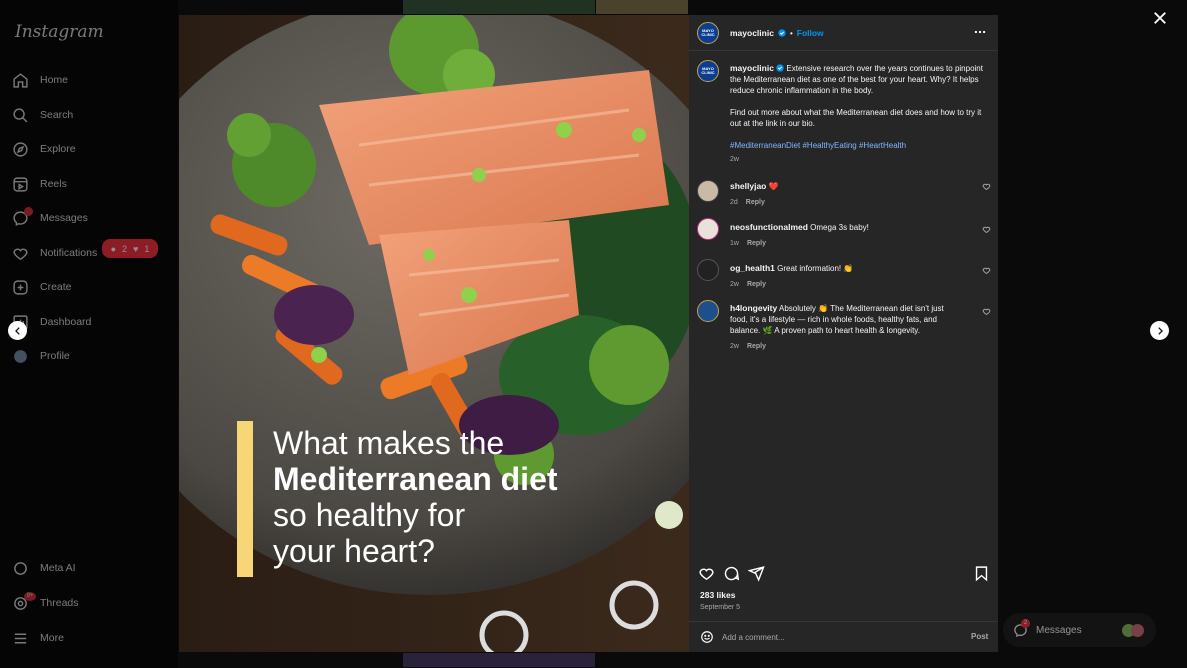 This screenshot has height=668, width=1187. Describe the element at coordinates (389, 443) in the screenshot. I see `overlay-line-1: What makes the` at that location.